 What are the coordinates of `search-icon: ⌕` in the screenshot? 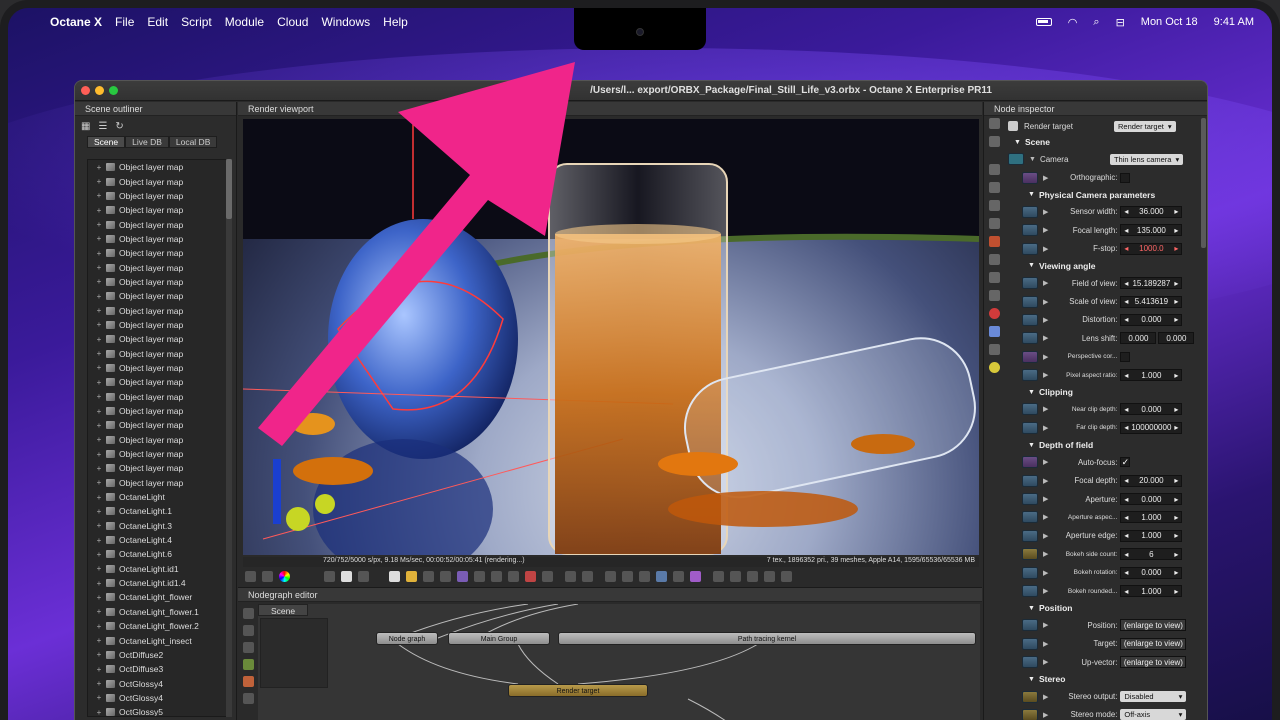 It's located at (1096, 22).